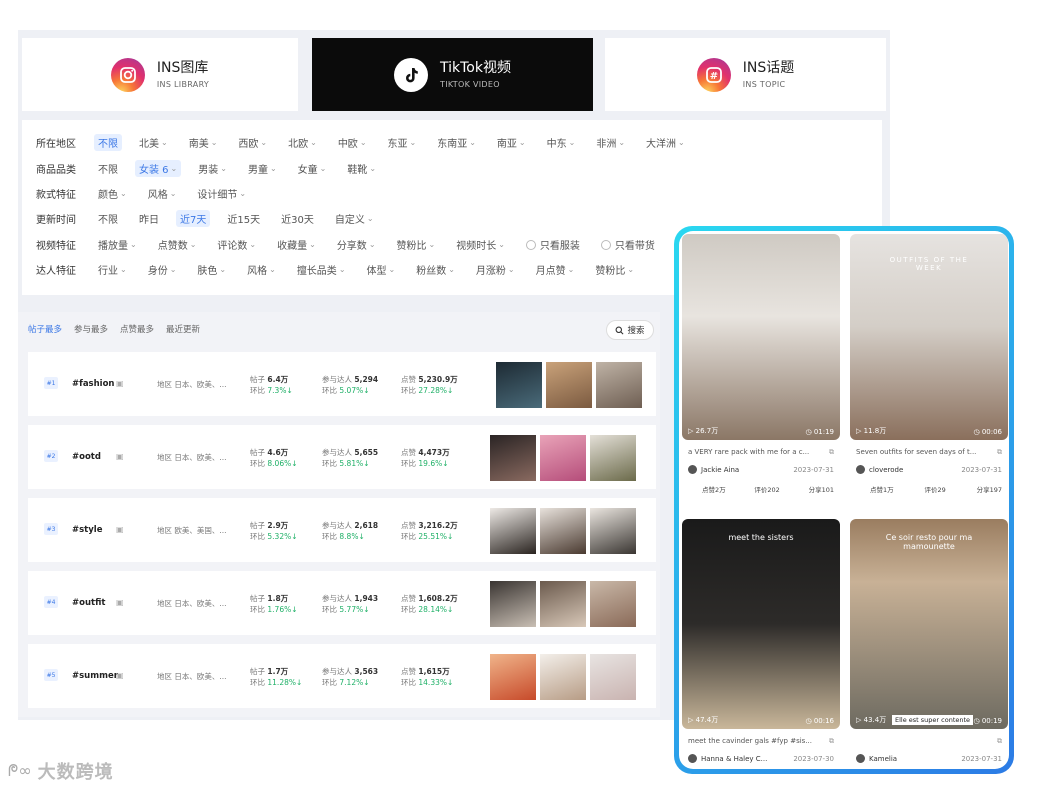 The height and width of the screenshot is (791, 1040). Describe the element at coordinates (158, 168) in the screenshot. I see `filter-option: 女装 6` at that location.